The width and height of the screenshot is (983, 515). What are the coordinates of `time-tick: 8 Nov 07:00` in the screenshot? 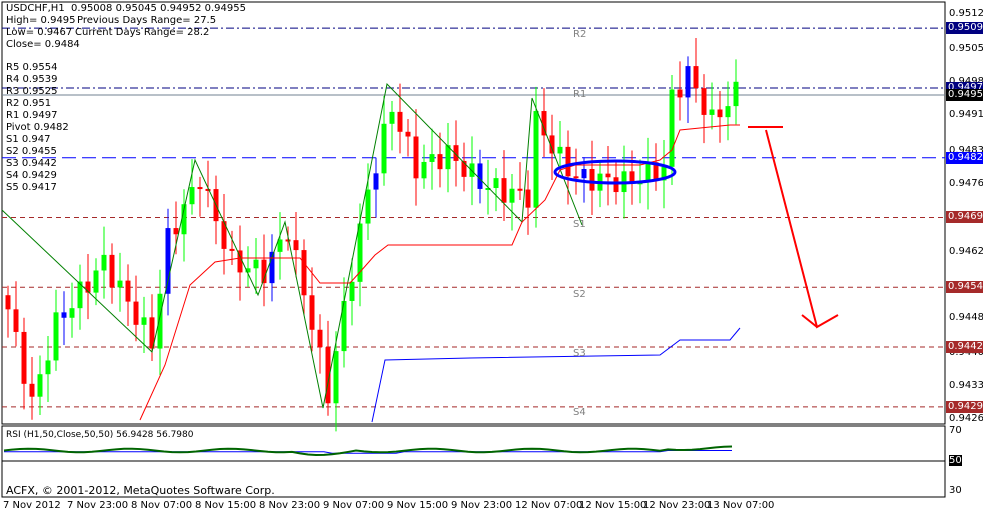 It's located at (162, 505).